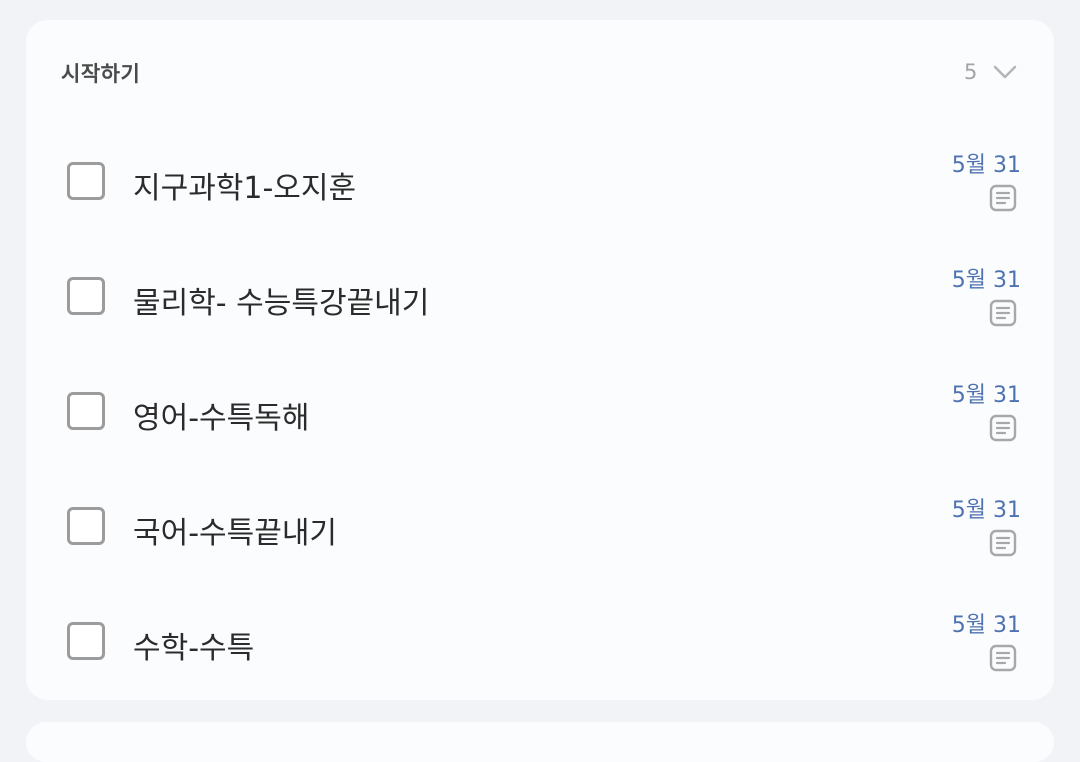  I want to click on task-row: 수학-수특 5월 31, so click(540, 652).